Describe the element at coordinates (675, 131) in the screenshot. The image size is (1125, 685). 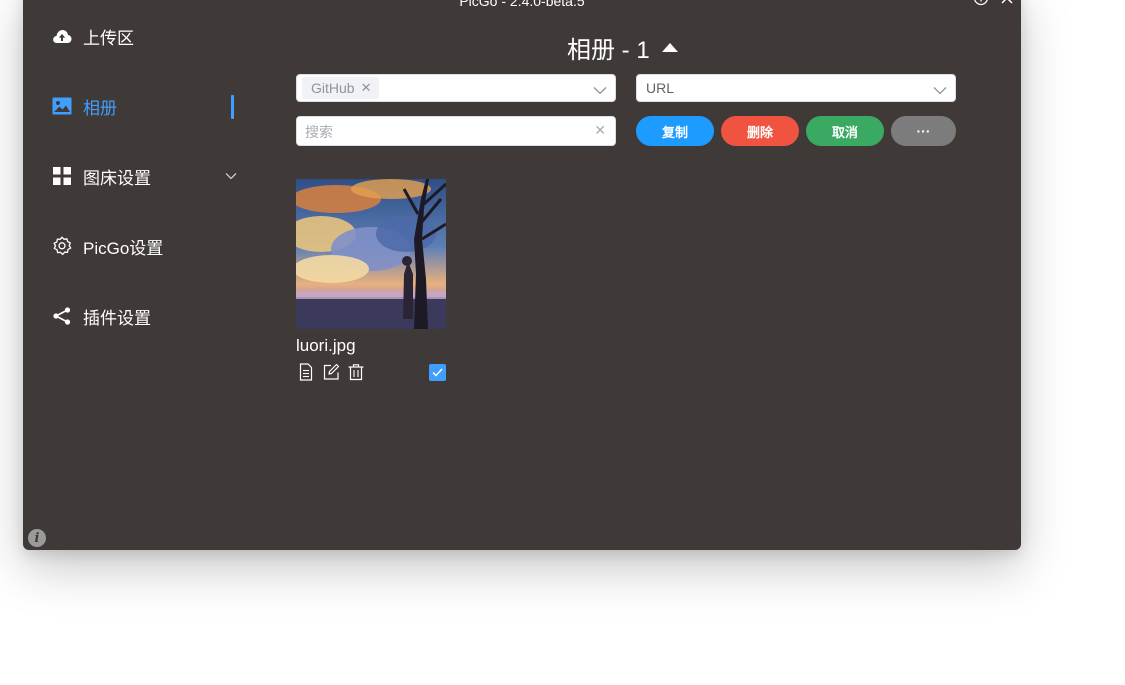
I see `copy-button: 复制` at that location.